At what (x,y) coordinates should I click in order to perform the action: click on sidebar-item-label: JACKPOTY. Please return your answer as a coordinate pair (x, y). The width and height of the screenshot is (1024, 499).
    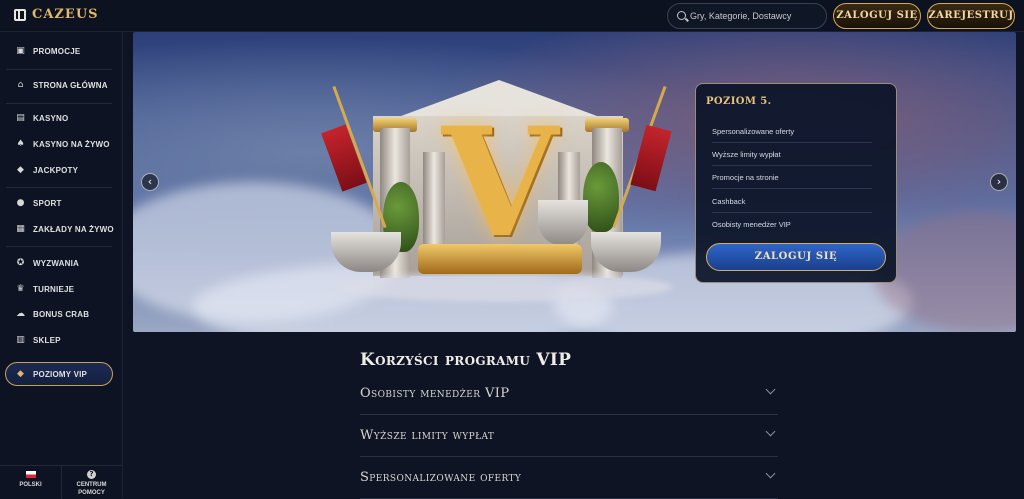
    Looking at the image, I should click on (56, 170).